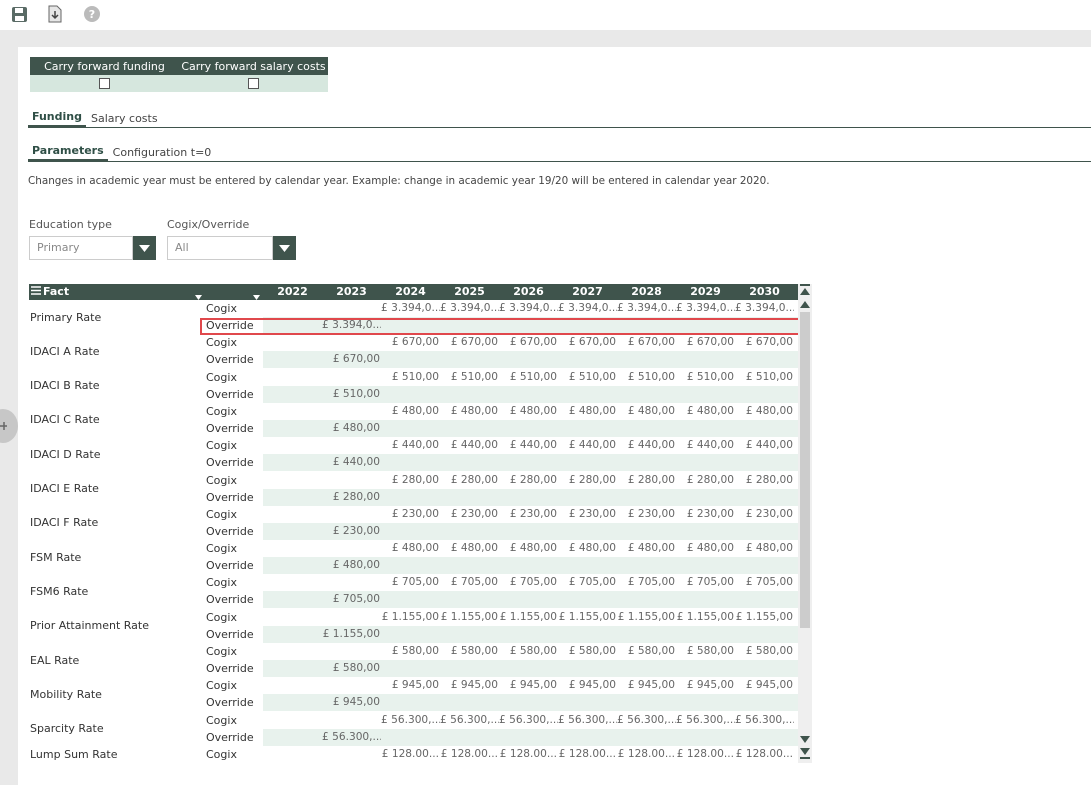 This screenshot has width=1091, height=785. What do you see at coordinates (805, 754) in the screenshot?
I see `scroll-bottom-icon` at bounding box center [805, 754].